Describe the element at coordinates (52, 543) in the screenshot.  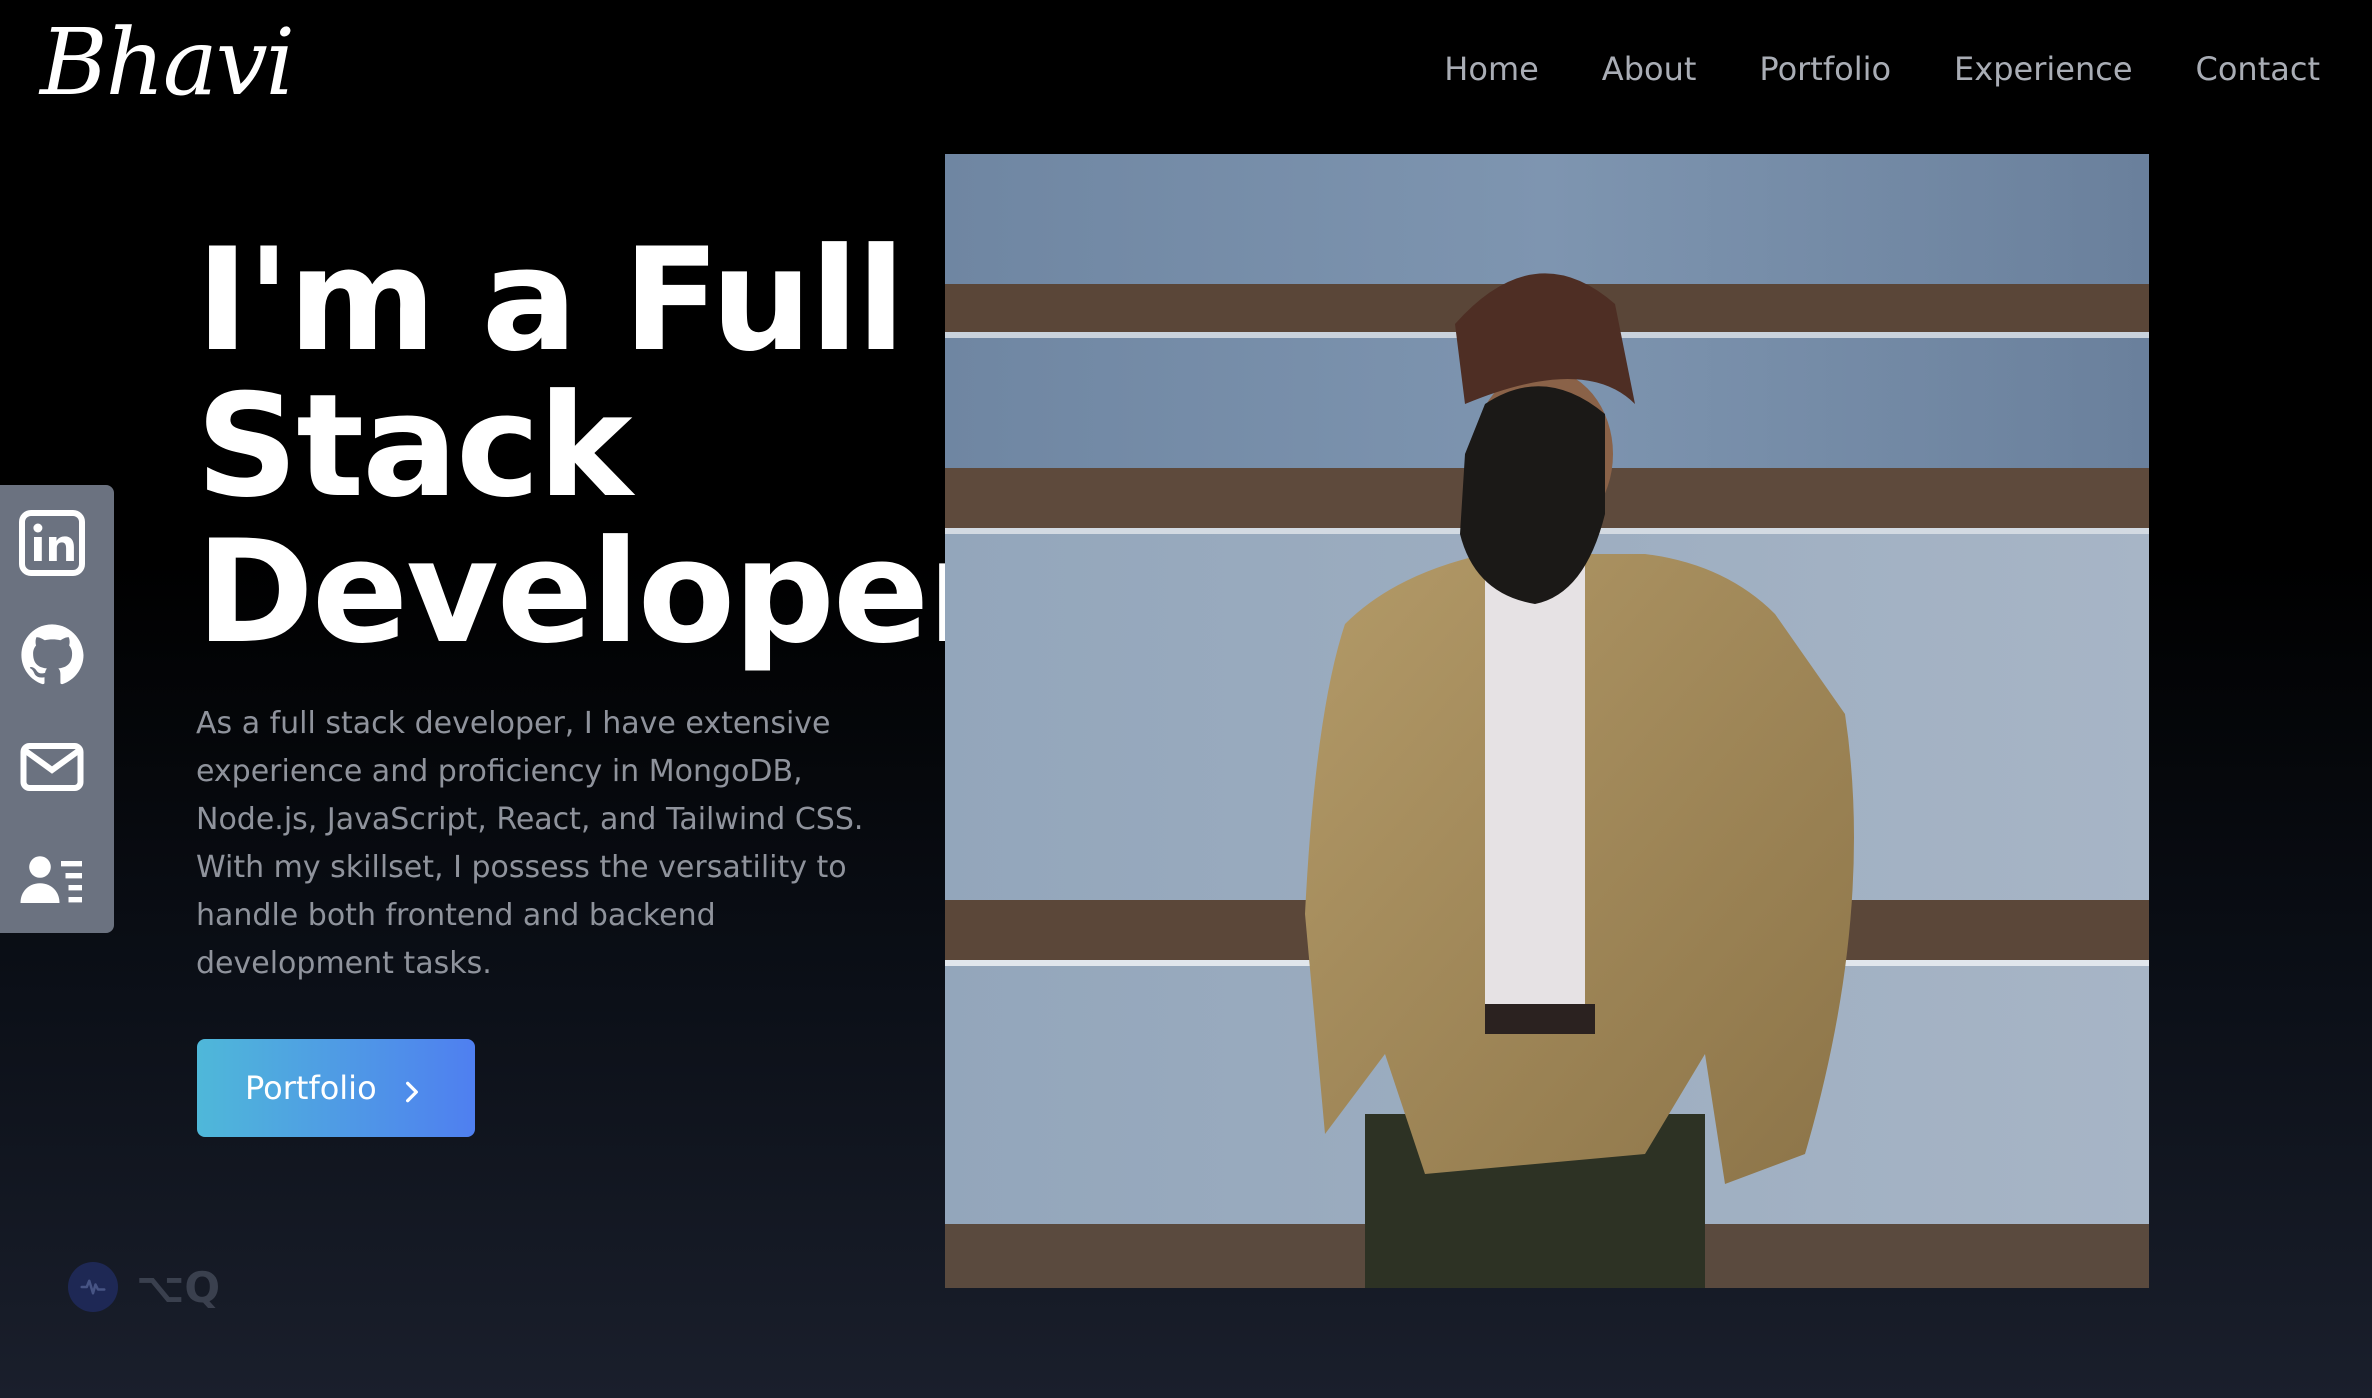
I see `linkedin-icon` at that location.